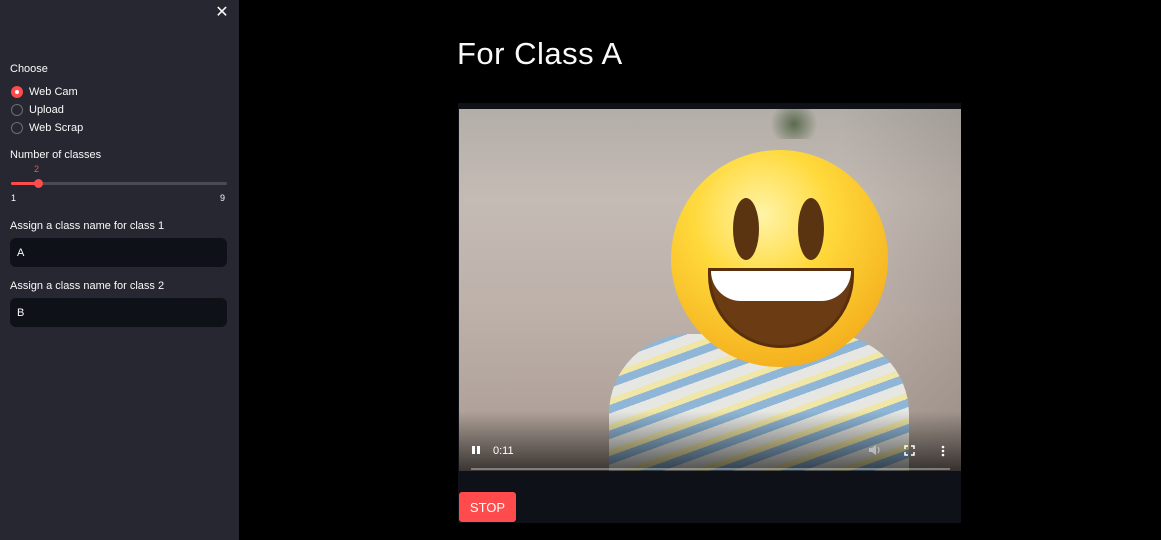 The width and height of the screenshot is (1161, 540). I want to click on page-title: For Class A, so click(540, 53).